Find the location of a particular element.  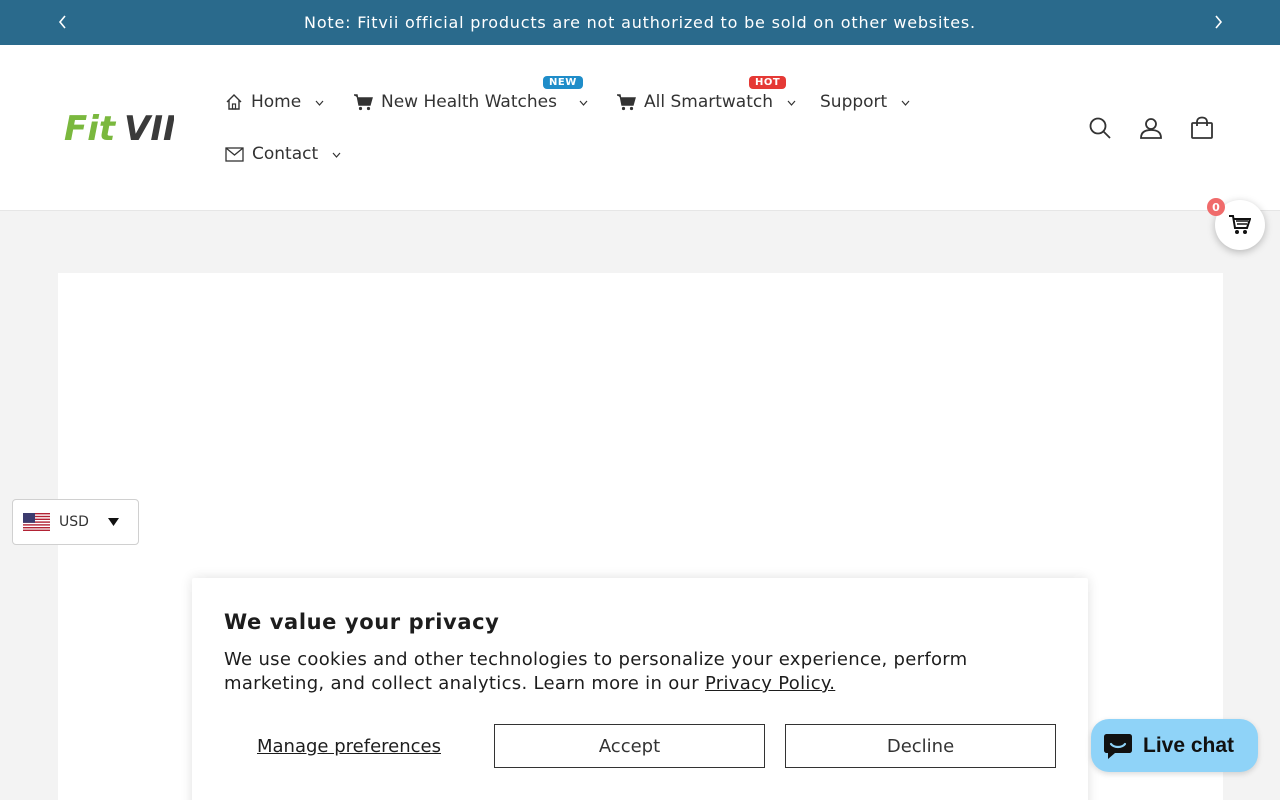

floating-cart-button: 0 is located at coordinates (1236, 224).